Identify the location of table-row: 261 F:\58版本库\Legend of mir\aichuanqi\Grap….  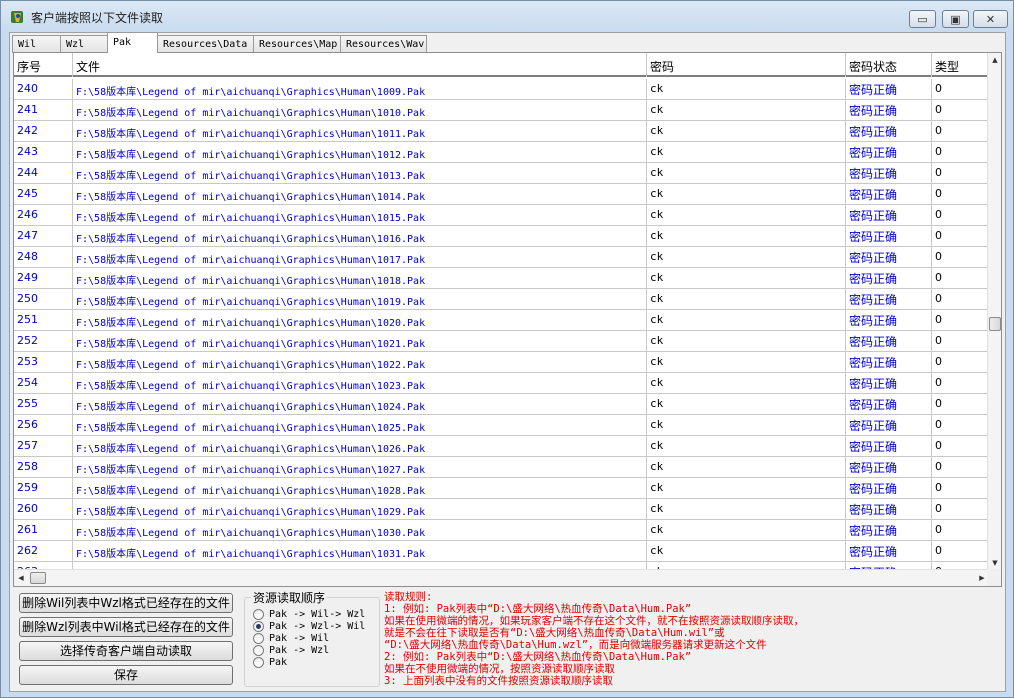
(501, 530).